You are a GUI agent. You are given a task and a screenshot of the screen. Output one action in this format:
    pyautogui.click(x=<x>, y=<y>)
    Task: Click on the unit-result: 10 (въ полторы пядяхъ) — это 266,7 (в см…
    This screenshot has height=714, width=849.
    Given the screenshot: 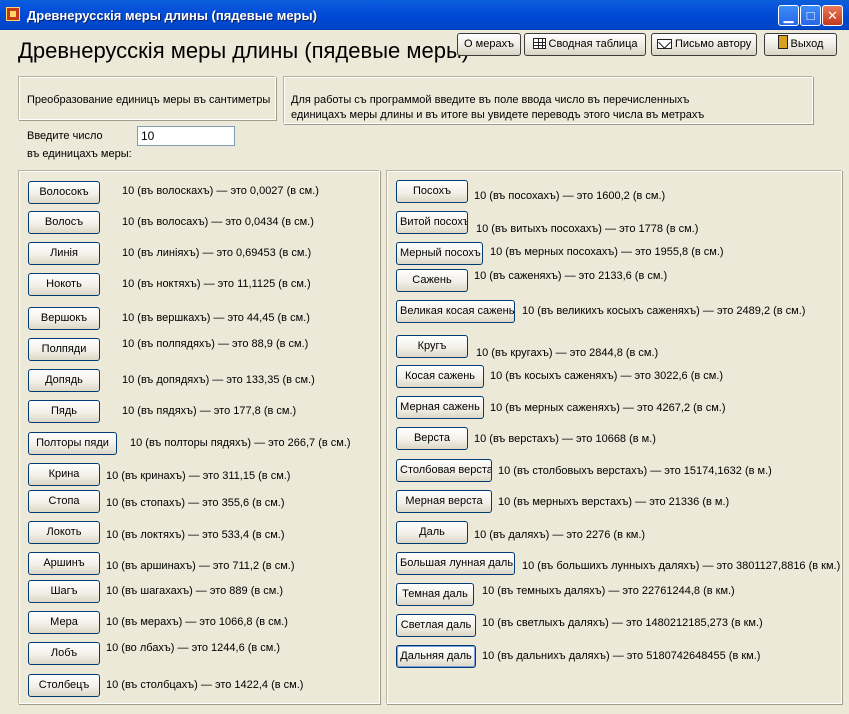 What is the action you would take?
    pyautogui.click(x=240, y=443)
    